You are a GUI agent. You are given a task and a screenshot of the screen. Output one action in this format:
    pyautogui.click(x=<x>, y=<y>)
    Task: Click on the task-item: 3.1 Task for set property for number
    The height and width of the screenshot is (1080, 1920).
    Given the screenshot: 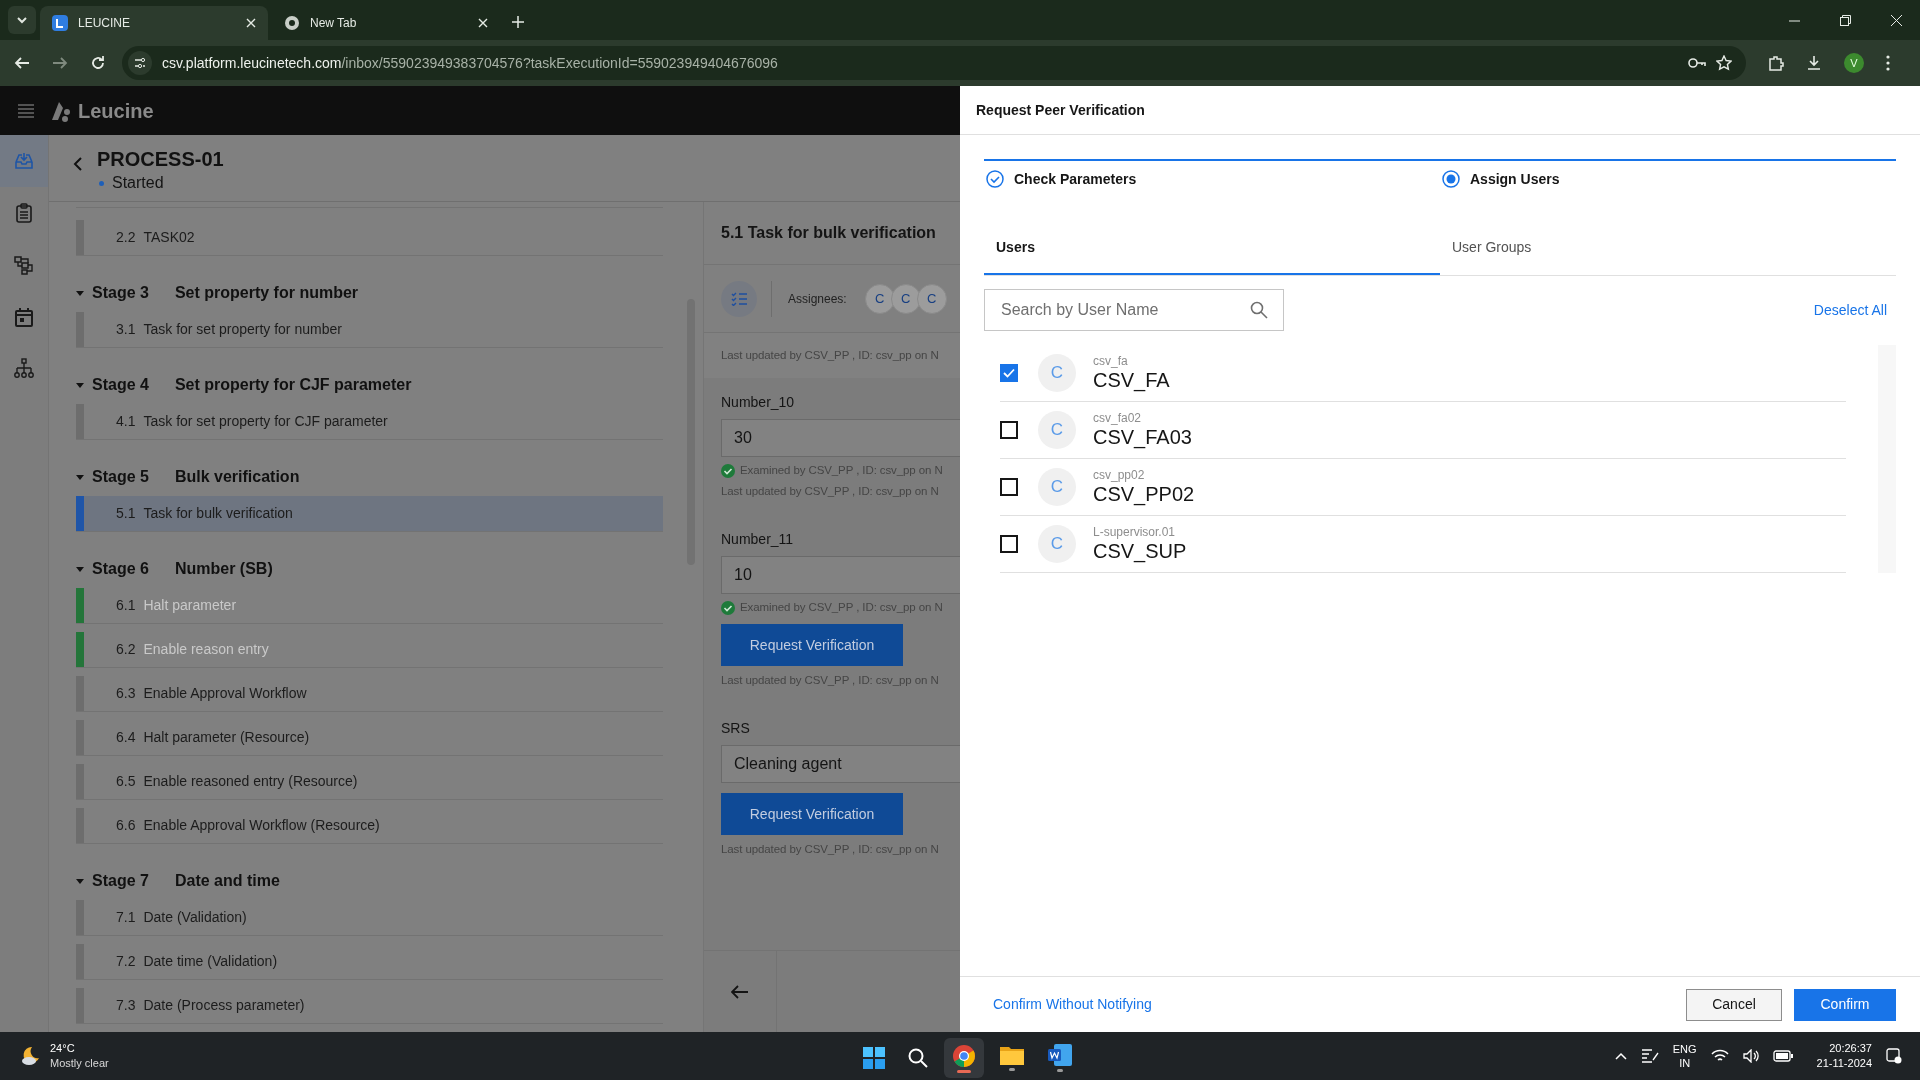 What is the action you would take?
    pyautogui.click(x=369, y=330)
    